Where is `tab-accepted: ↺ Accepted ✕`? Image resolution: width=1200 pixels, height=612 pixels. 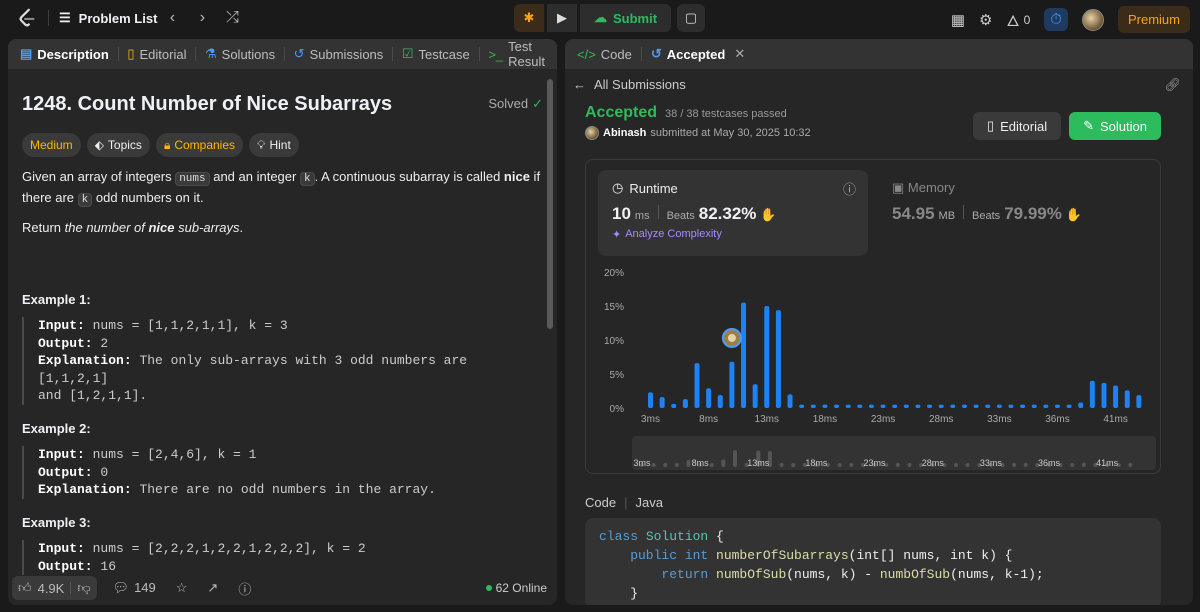 tab-accepted: ↺ Accepted ✕ is located at coordinates (698, 54).